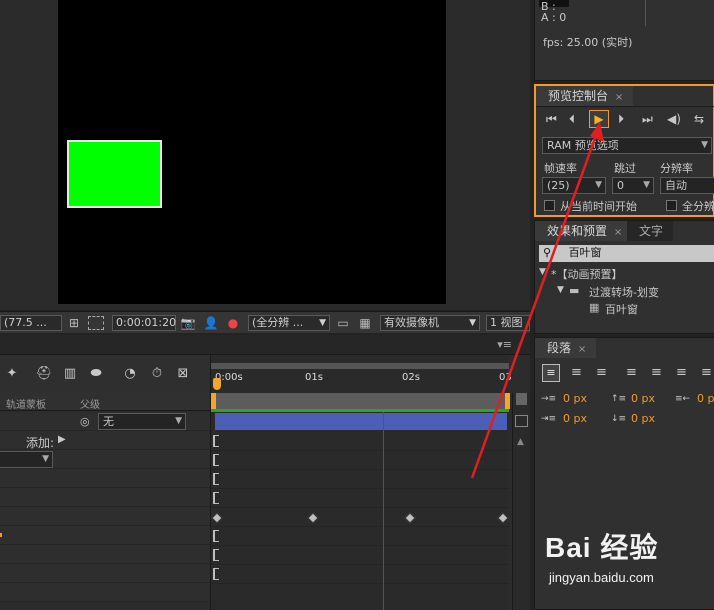 The image size is (714, 610). Describe the element at coordinates (508, 323) in the screenshot. I see `views-select: 1 视图` at that location.